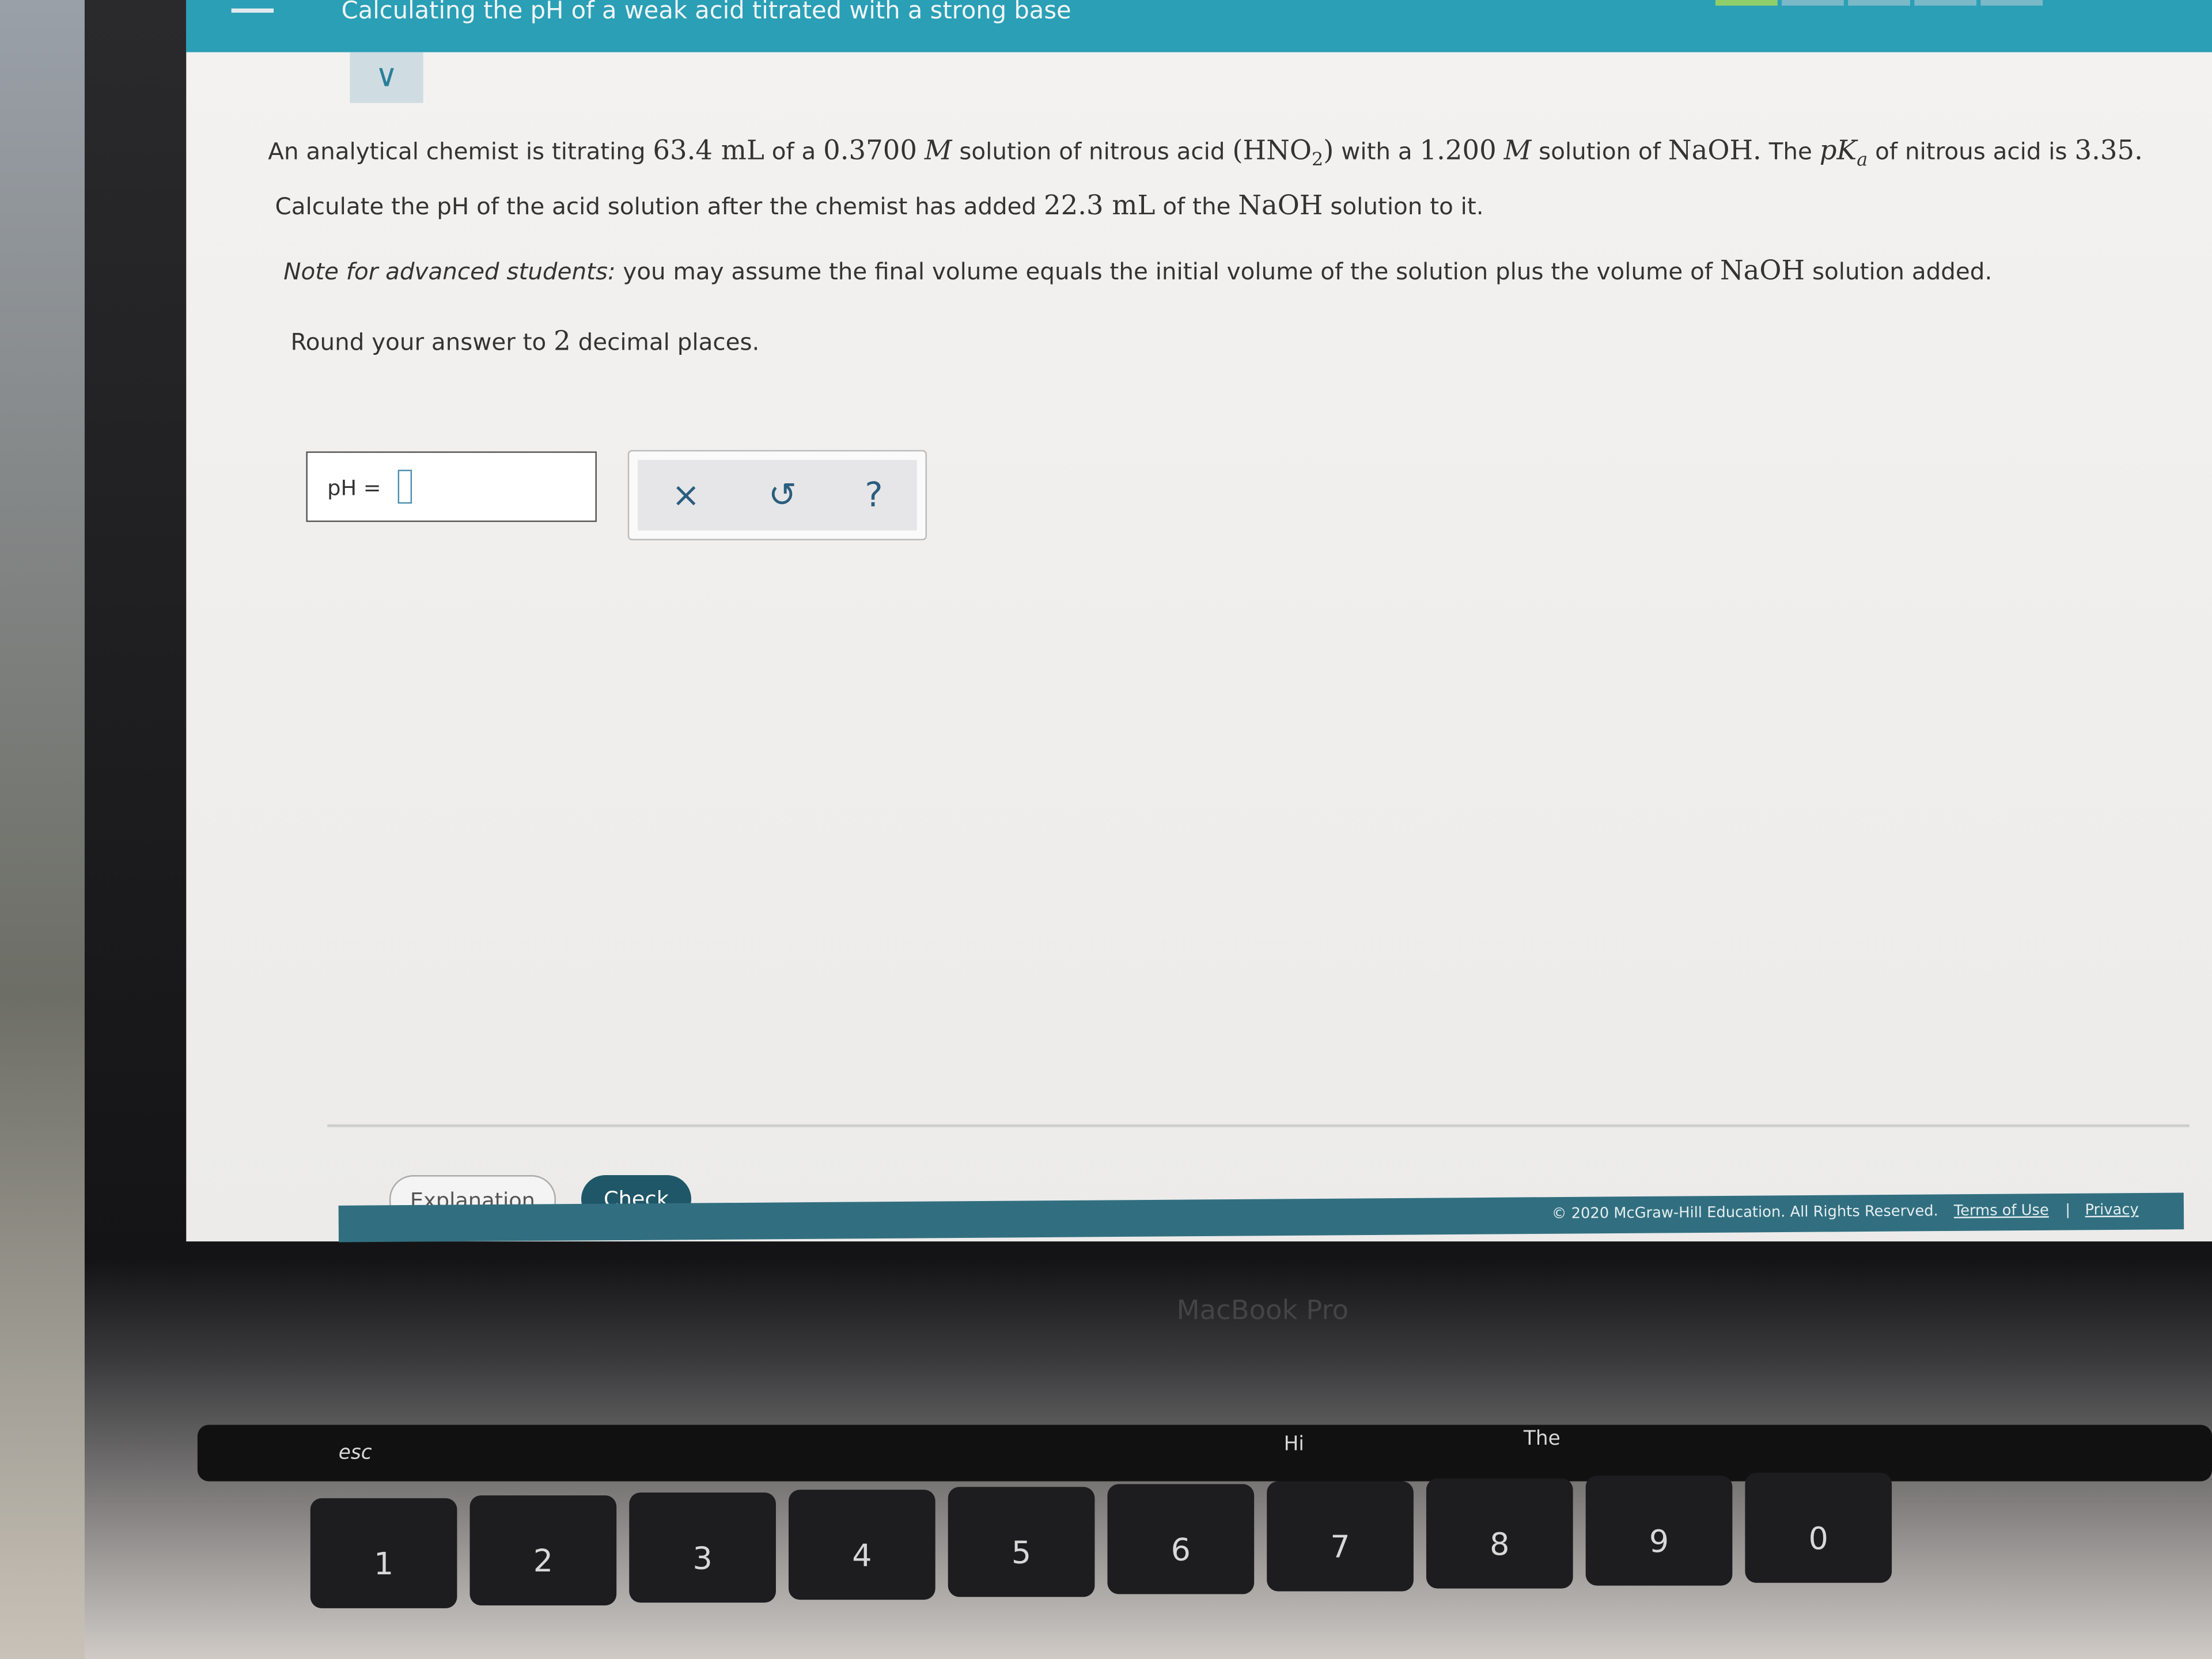 The image size is (2212, 1659). I want to click on text: of a, so click(793, 151).